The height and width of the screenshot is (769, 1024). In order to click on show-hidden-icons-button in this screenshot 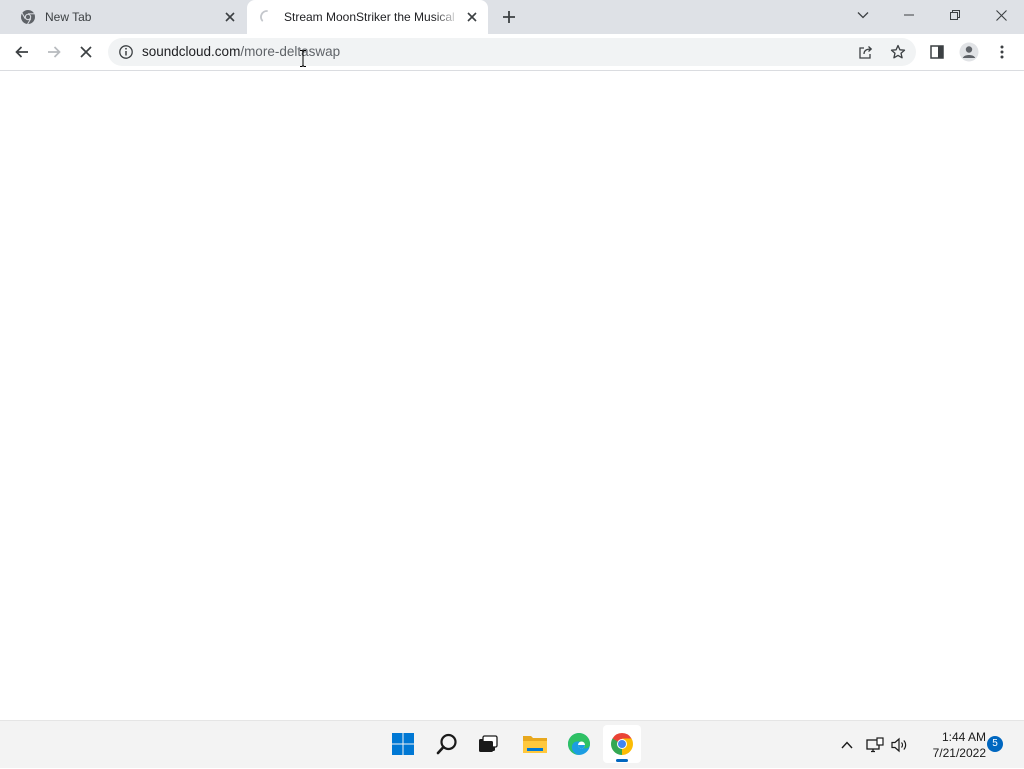, I will do `click(847, 745)`.